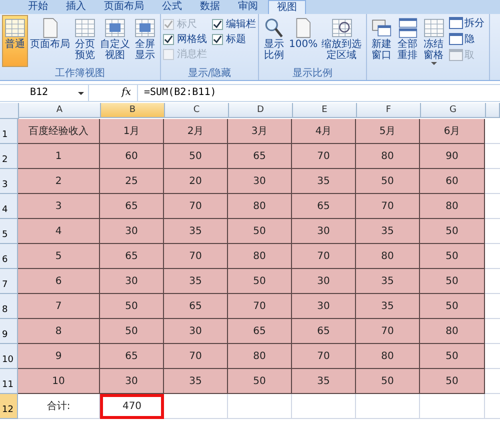 The width and height of the screenshot is (500, 427). Describe the element at coordinates (187, 24) in the screenshot. I see `checkbox-label: 标尺` at that location.